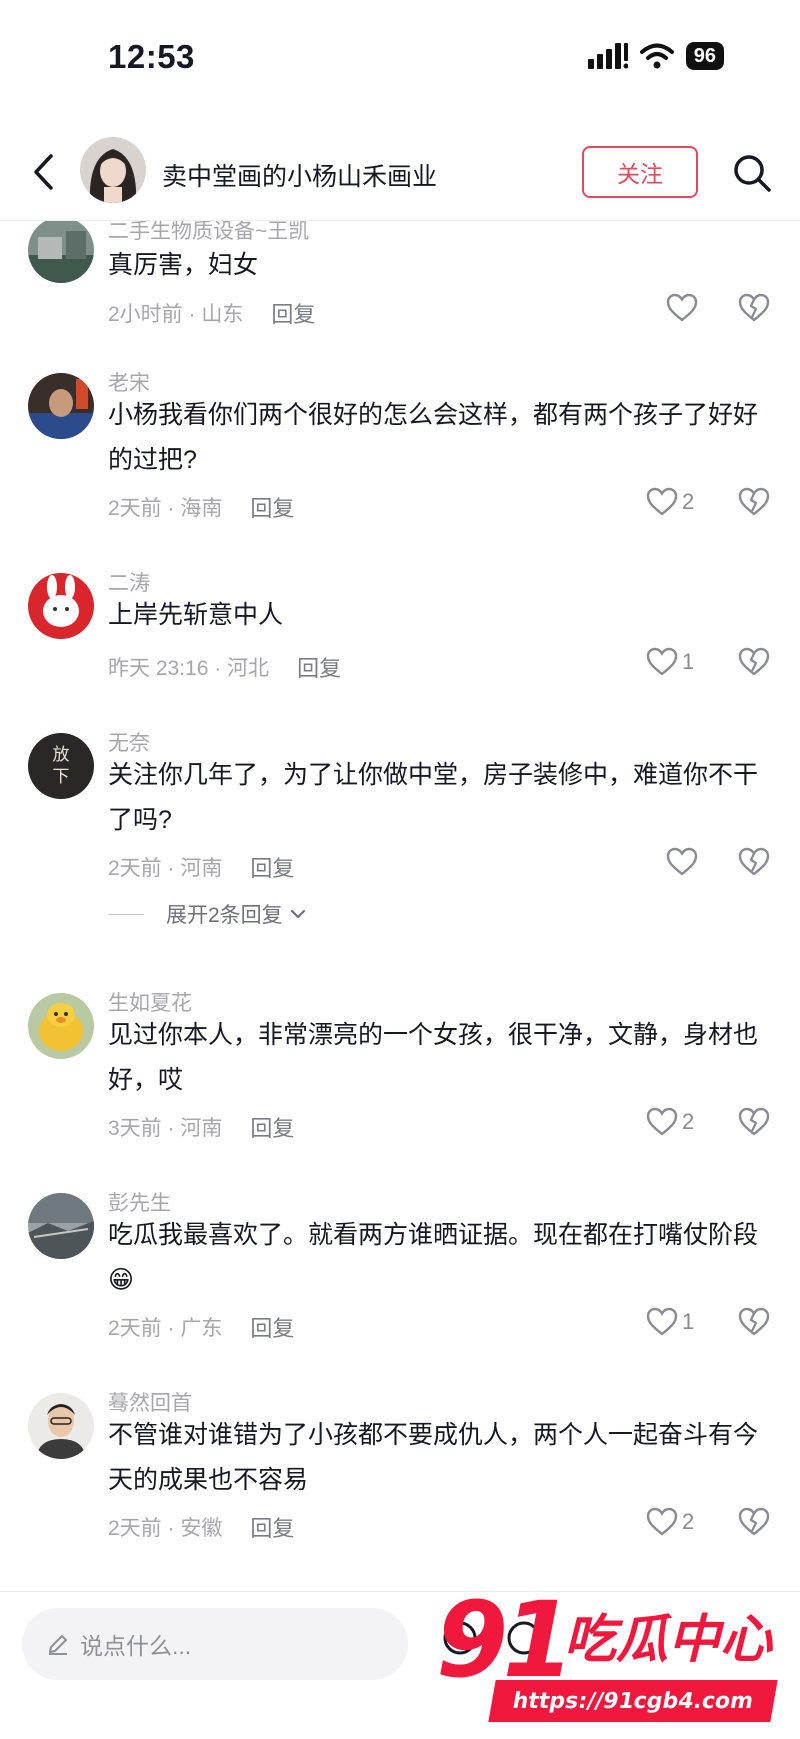 The height and width of the screenshot is (1739, 800). I want to click on battery-indicator: 96, so click(704, 56).